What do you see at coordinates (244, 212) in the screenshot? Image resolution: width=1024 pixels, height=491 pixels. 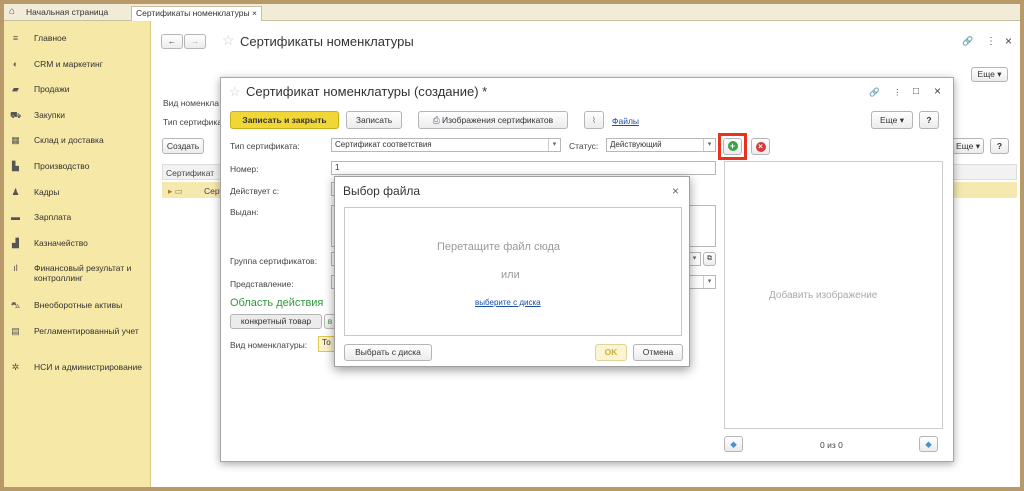 I see `issued-label: Выдан:` at bounding box center [244, 212].